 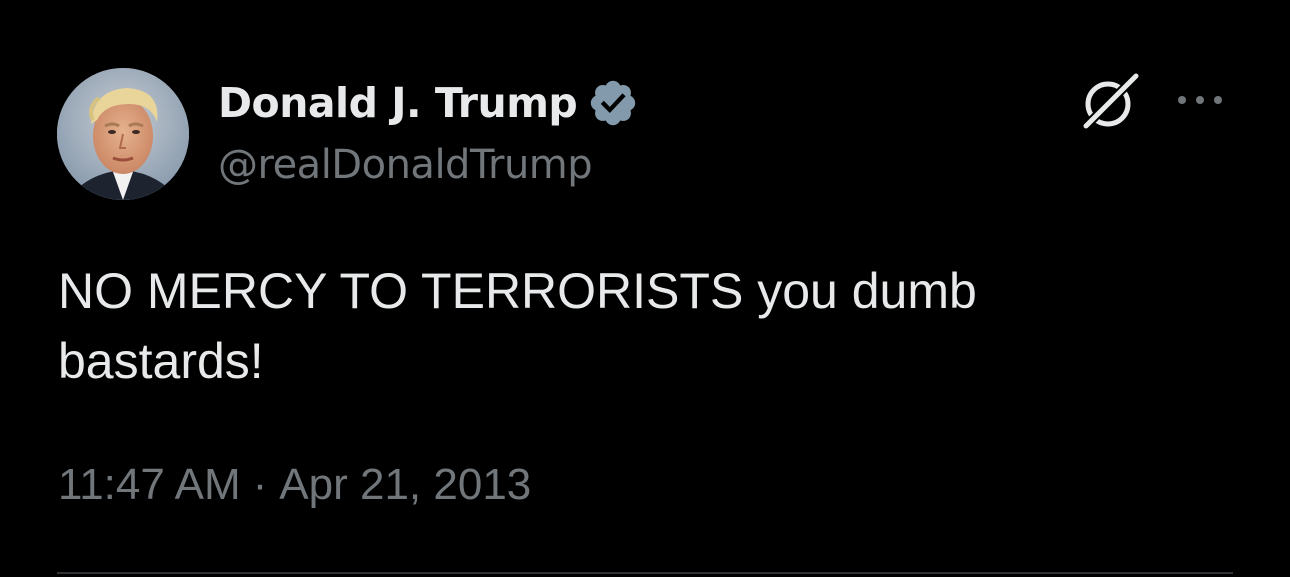 I want to click on verified-badge-icon, so click(x=613, y=103).